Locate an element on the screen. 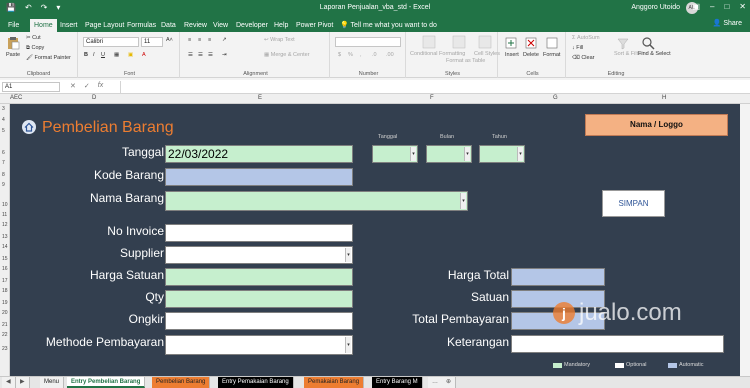  formula-input is located at coordinates (430, 87).